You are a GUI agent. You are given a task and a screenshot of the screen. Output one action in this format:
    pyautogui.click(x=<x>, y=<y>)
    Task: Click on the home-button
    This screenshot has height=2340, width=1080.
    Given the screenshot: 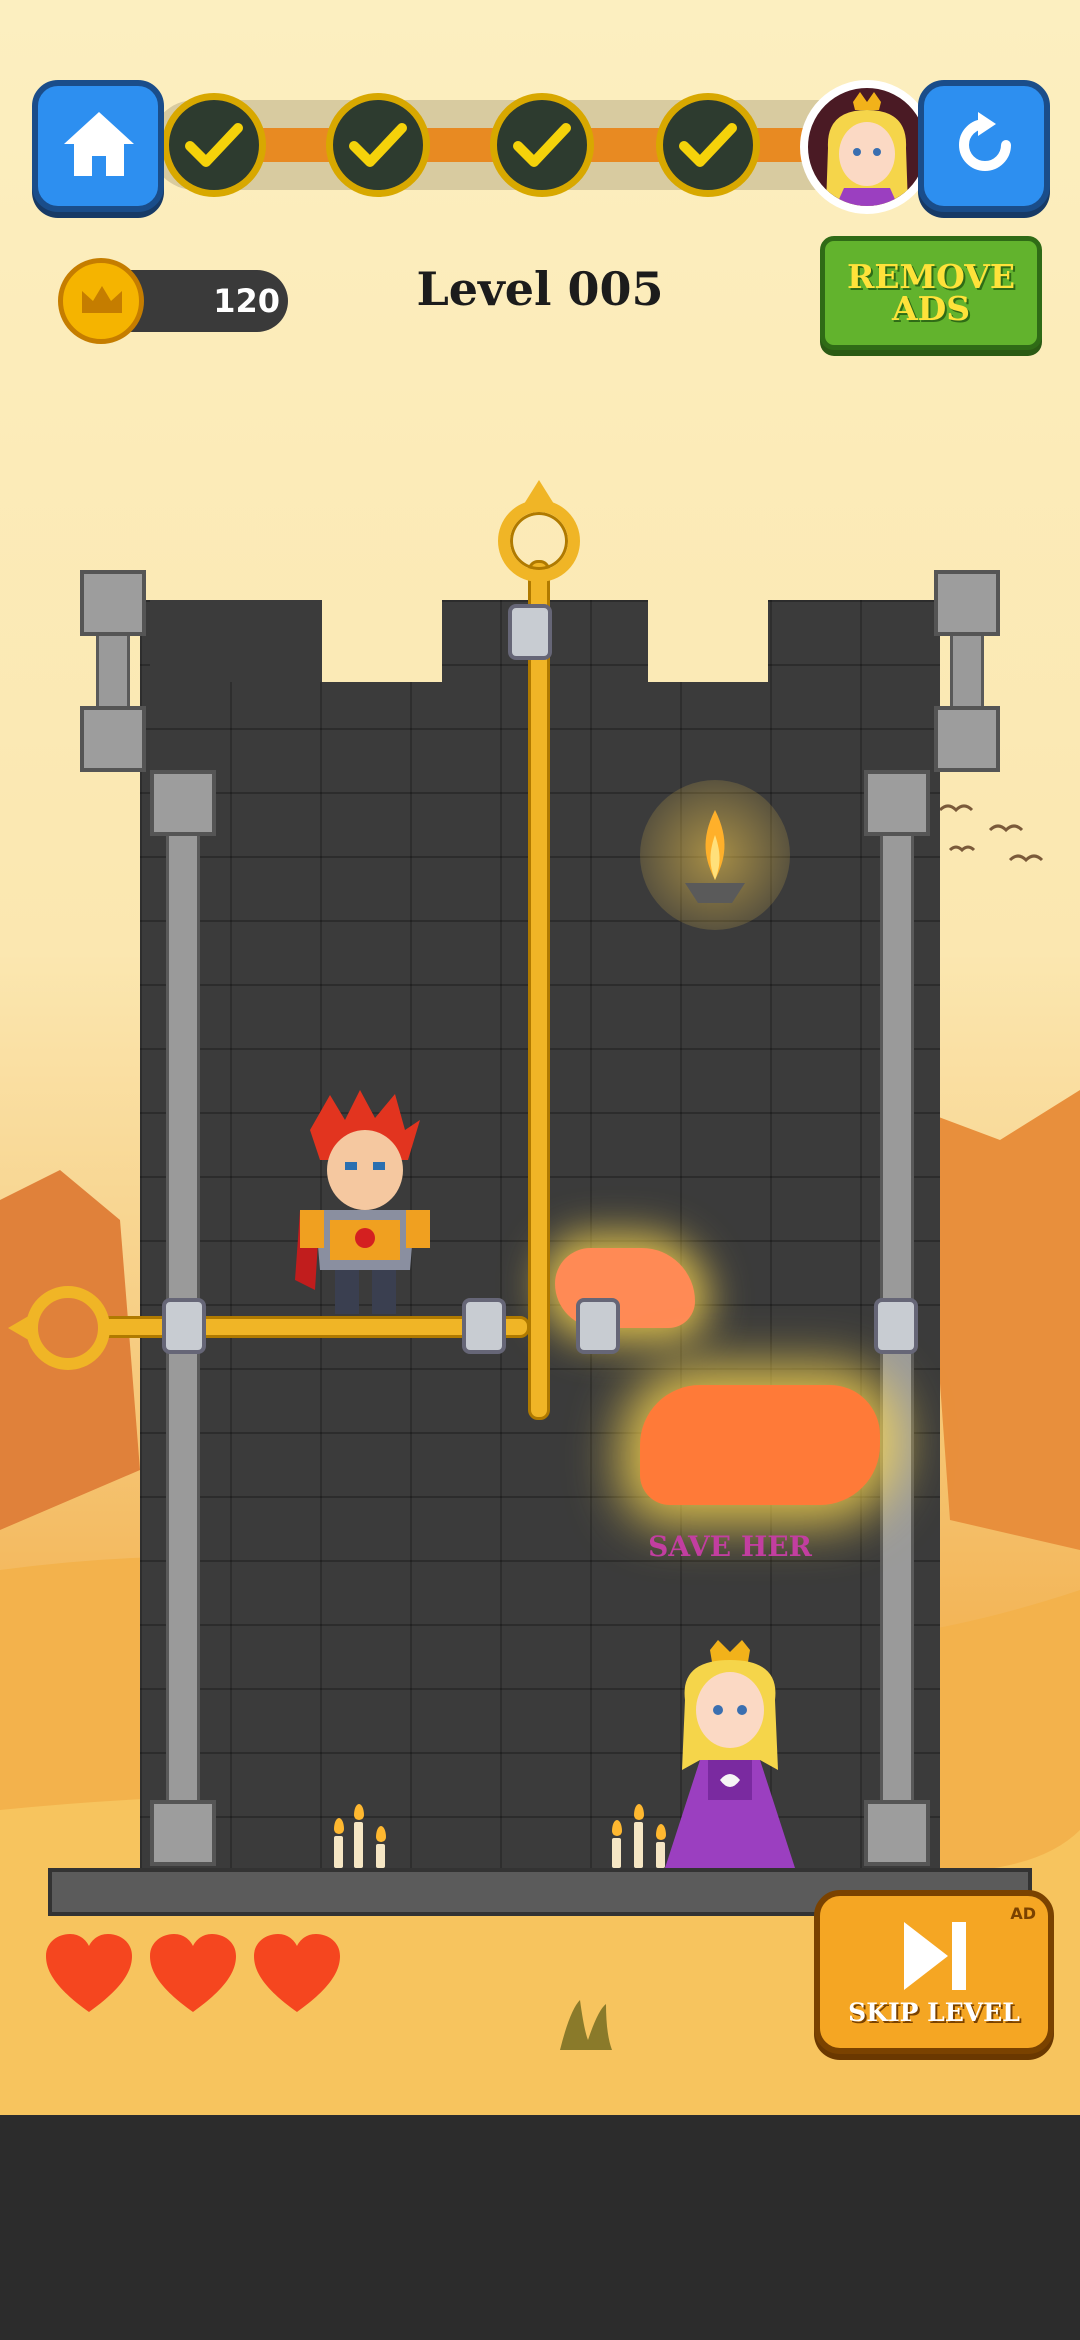 What is the action you would take?
    pyautogui.click(x=98, y=146)
    